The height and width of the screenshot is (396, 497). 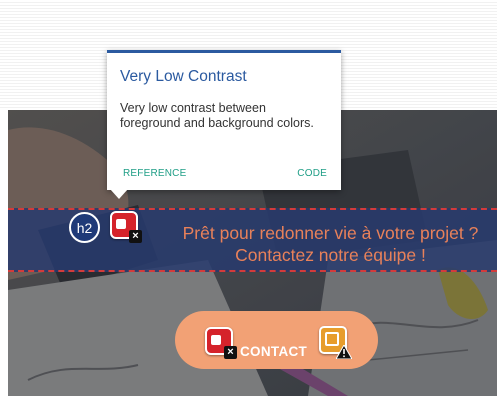 What do you see at coordinates (119, 194) in the screenshot?
I see `tooltip-arrow` at bounding box center [119, 194].